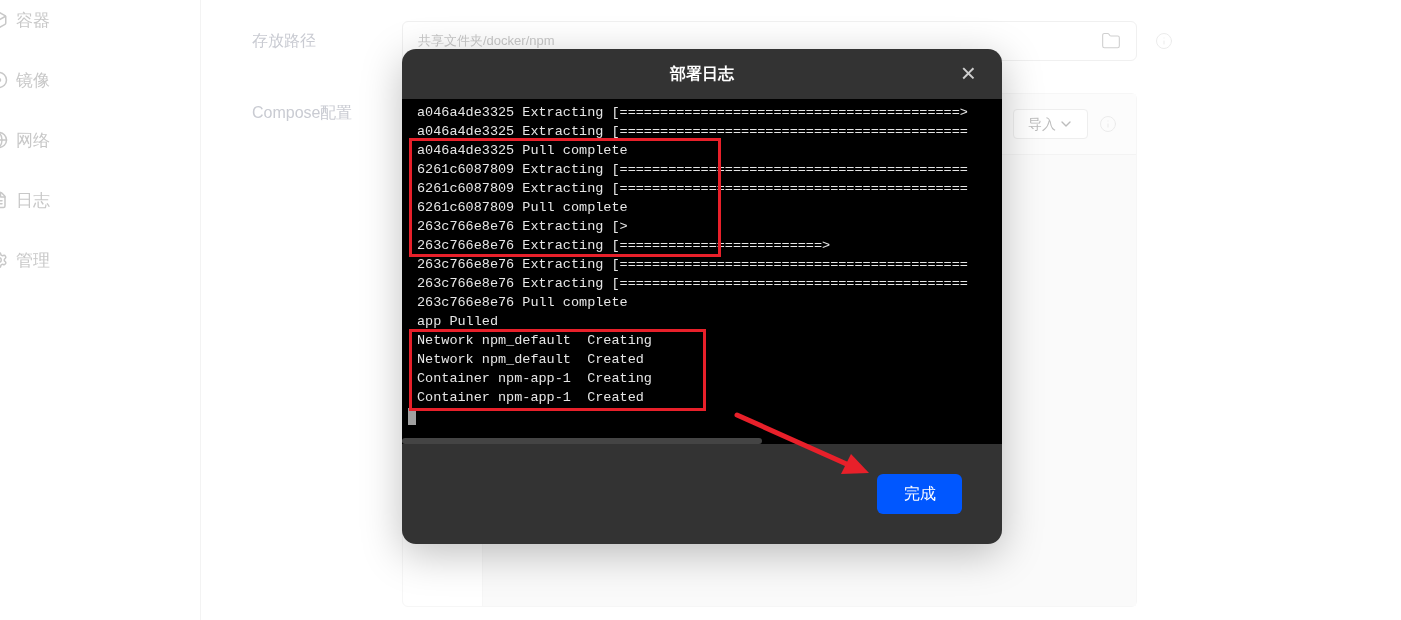 Image resolution: width=1401 pixels, height=620 pixels. I want to click on log-line: Network npm_default Creating, so click(534, 341).